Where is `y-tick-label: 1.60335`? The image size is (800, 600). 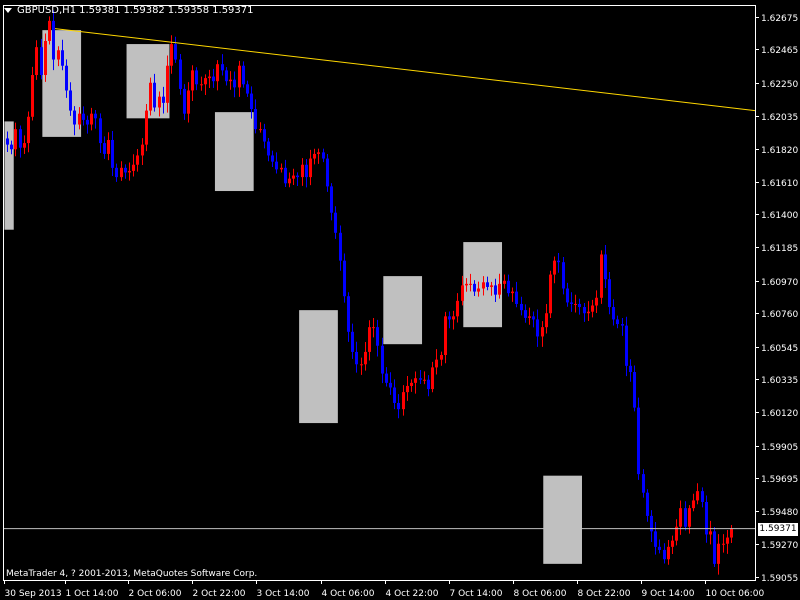
y-tick-label: 1.60335 is located at coordinates (779, 381).